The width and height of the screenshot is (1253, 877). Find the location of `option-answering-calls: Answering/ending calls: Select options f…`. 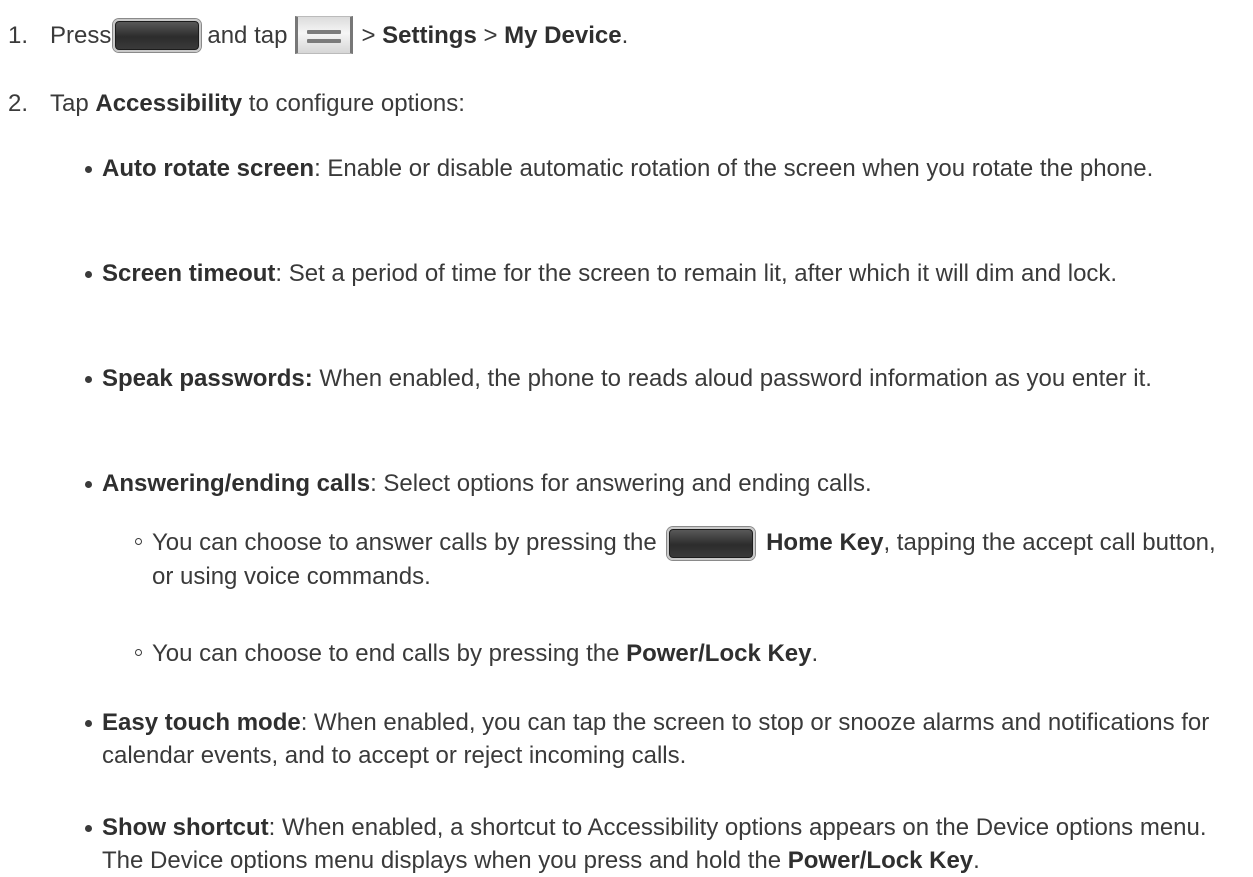

option-answering-calls: Answering/ending calls: Select options f… is located at coordinates (663, 483).